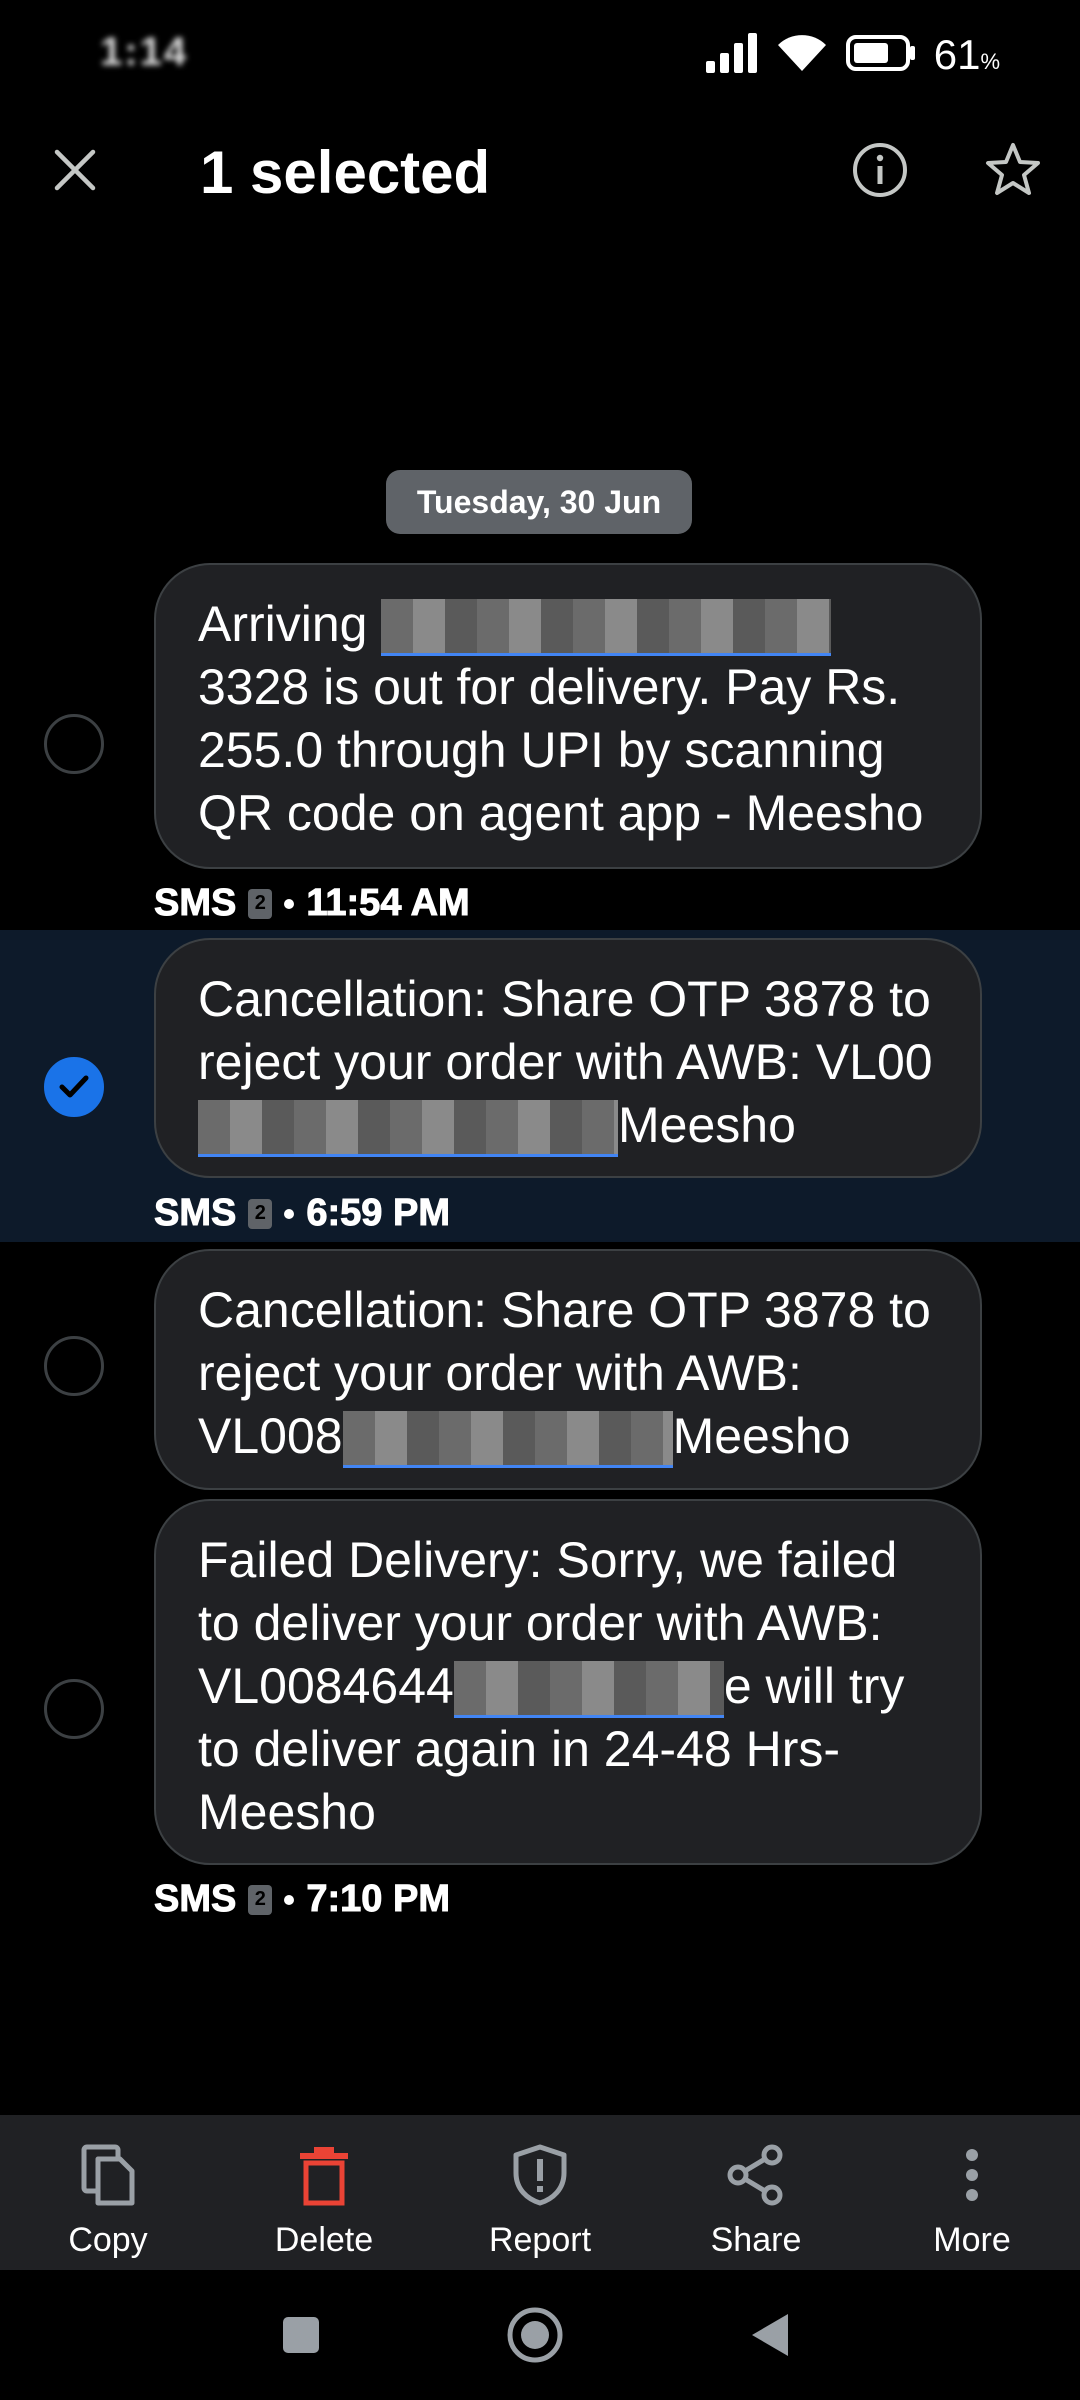 This screenshot has height=2400, width=1080. I want to click on copy-button: Copy, so click(108, 2192).